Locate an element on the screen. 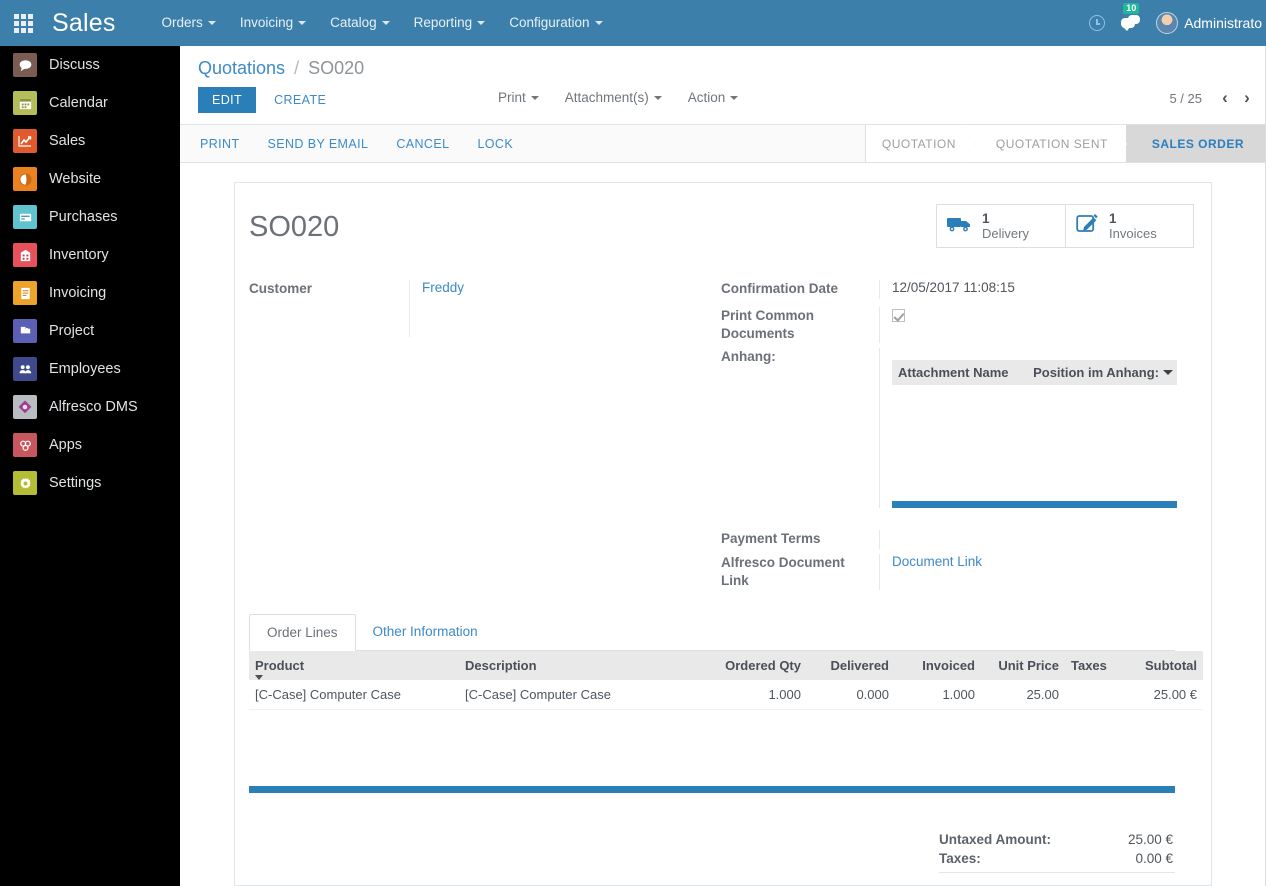 Image resolution: width=1266 pixels, height=886 pixels. sidebar-item-invoicing: Invoicing is located at coordinates (90, 293).